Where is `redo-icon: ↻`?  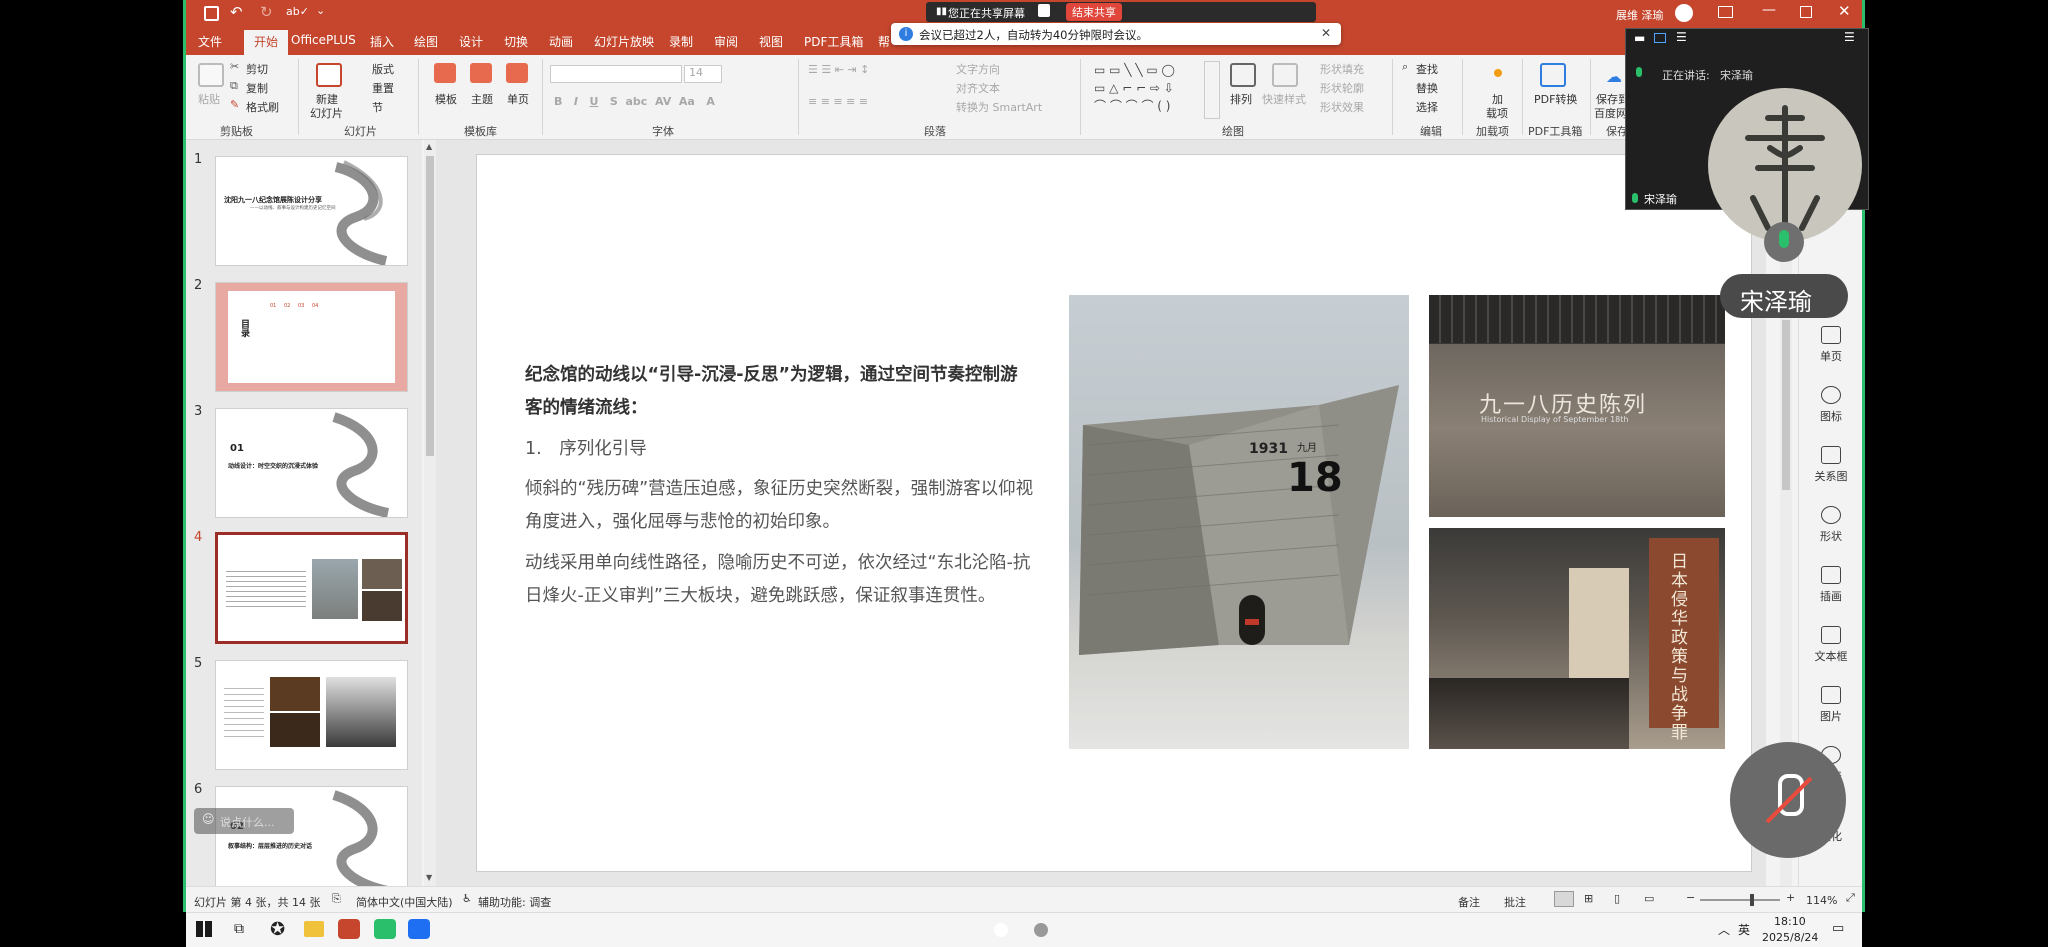
redo-icon: ↻ is located at coordinates (266, 12).